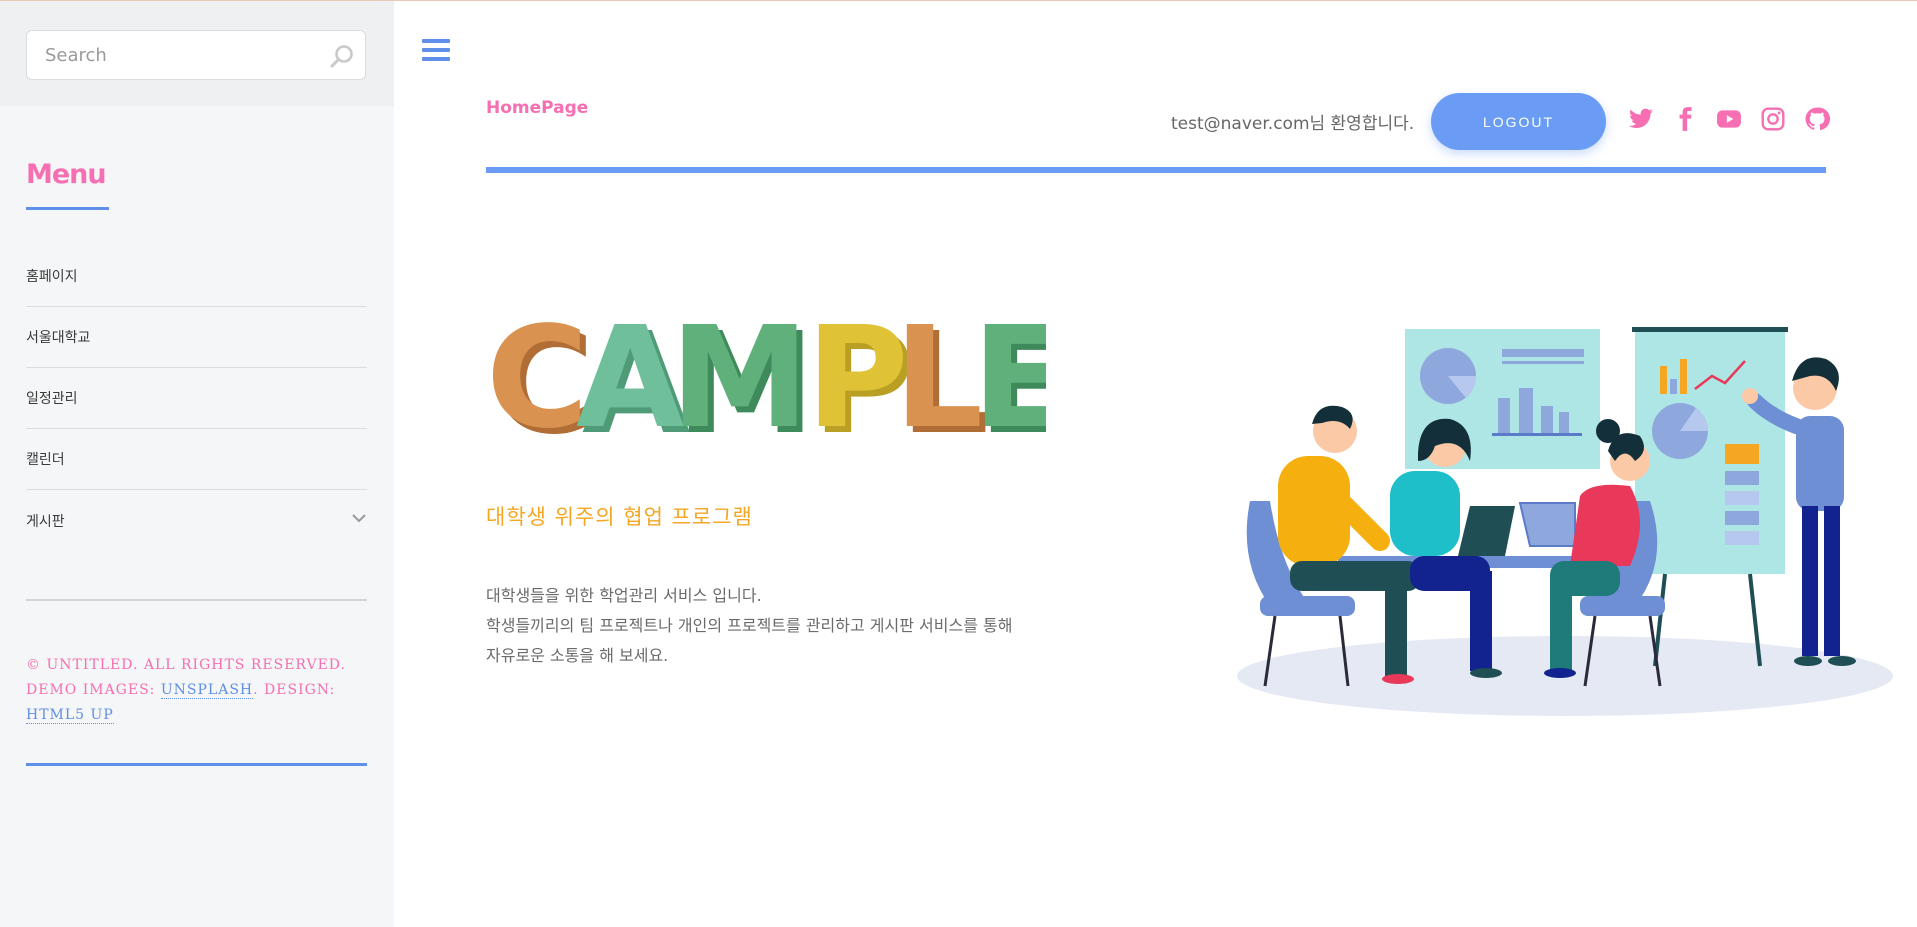  I want to click on sidebar-item-label: 홈페이지, so click(52, 277).